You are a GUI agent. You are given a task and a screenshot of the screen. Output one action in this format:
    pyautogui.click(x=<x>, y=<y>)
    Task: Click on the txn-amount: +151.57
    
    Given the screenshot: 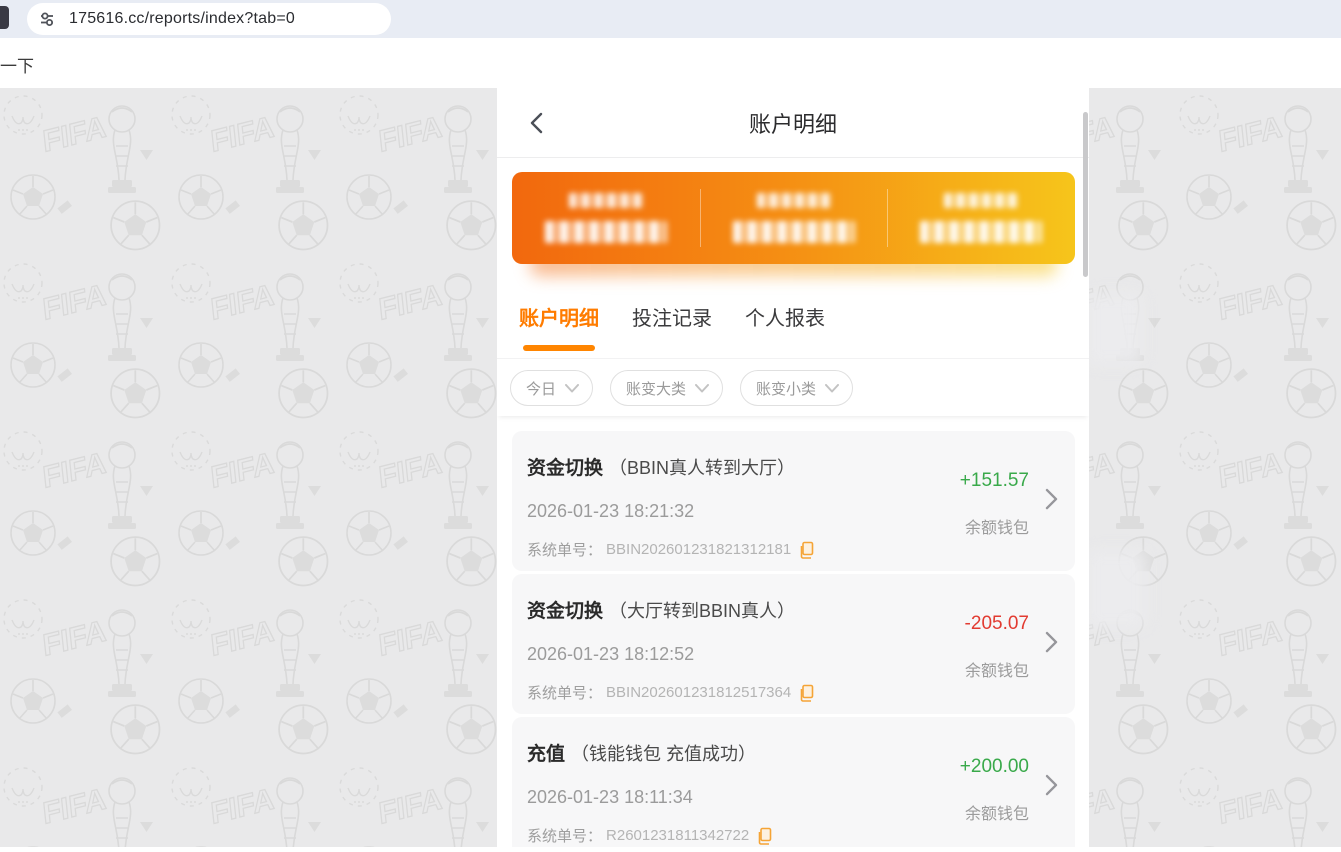 What is the action you would take?
    pyautogui.click(x=994, y=480)
    